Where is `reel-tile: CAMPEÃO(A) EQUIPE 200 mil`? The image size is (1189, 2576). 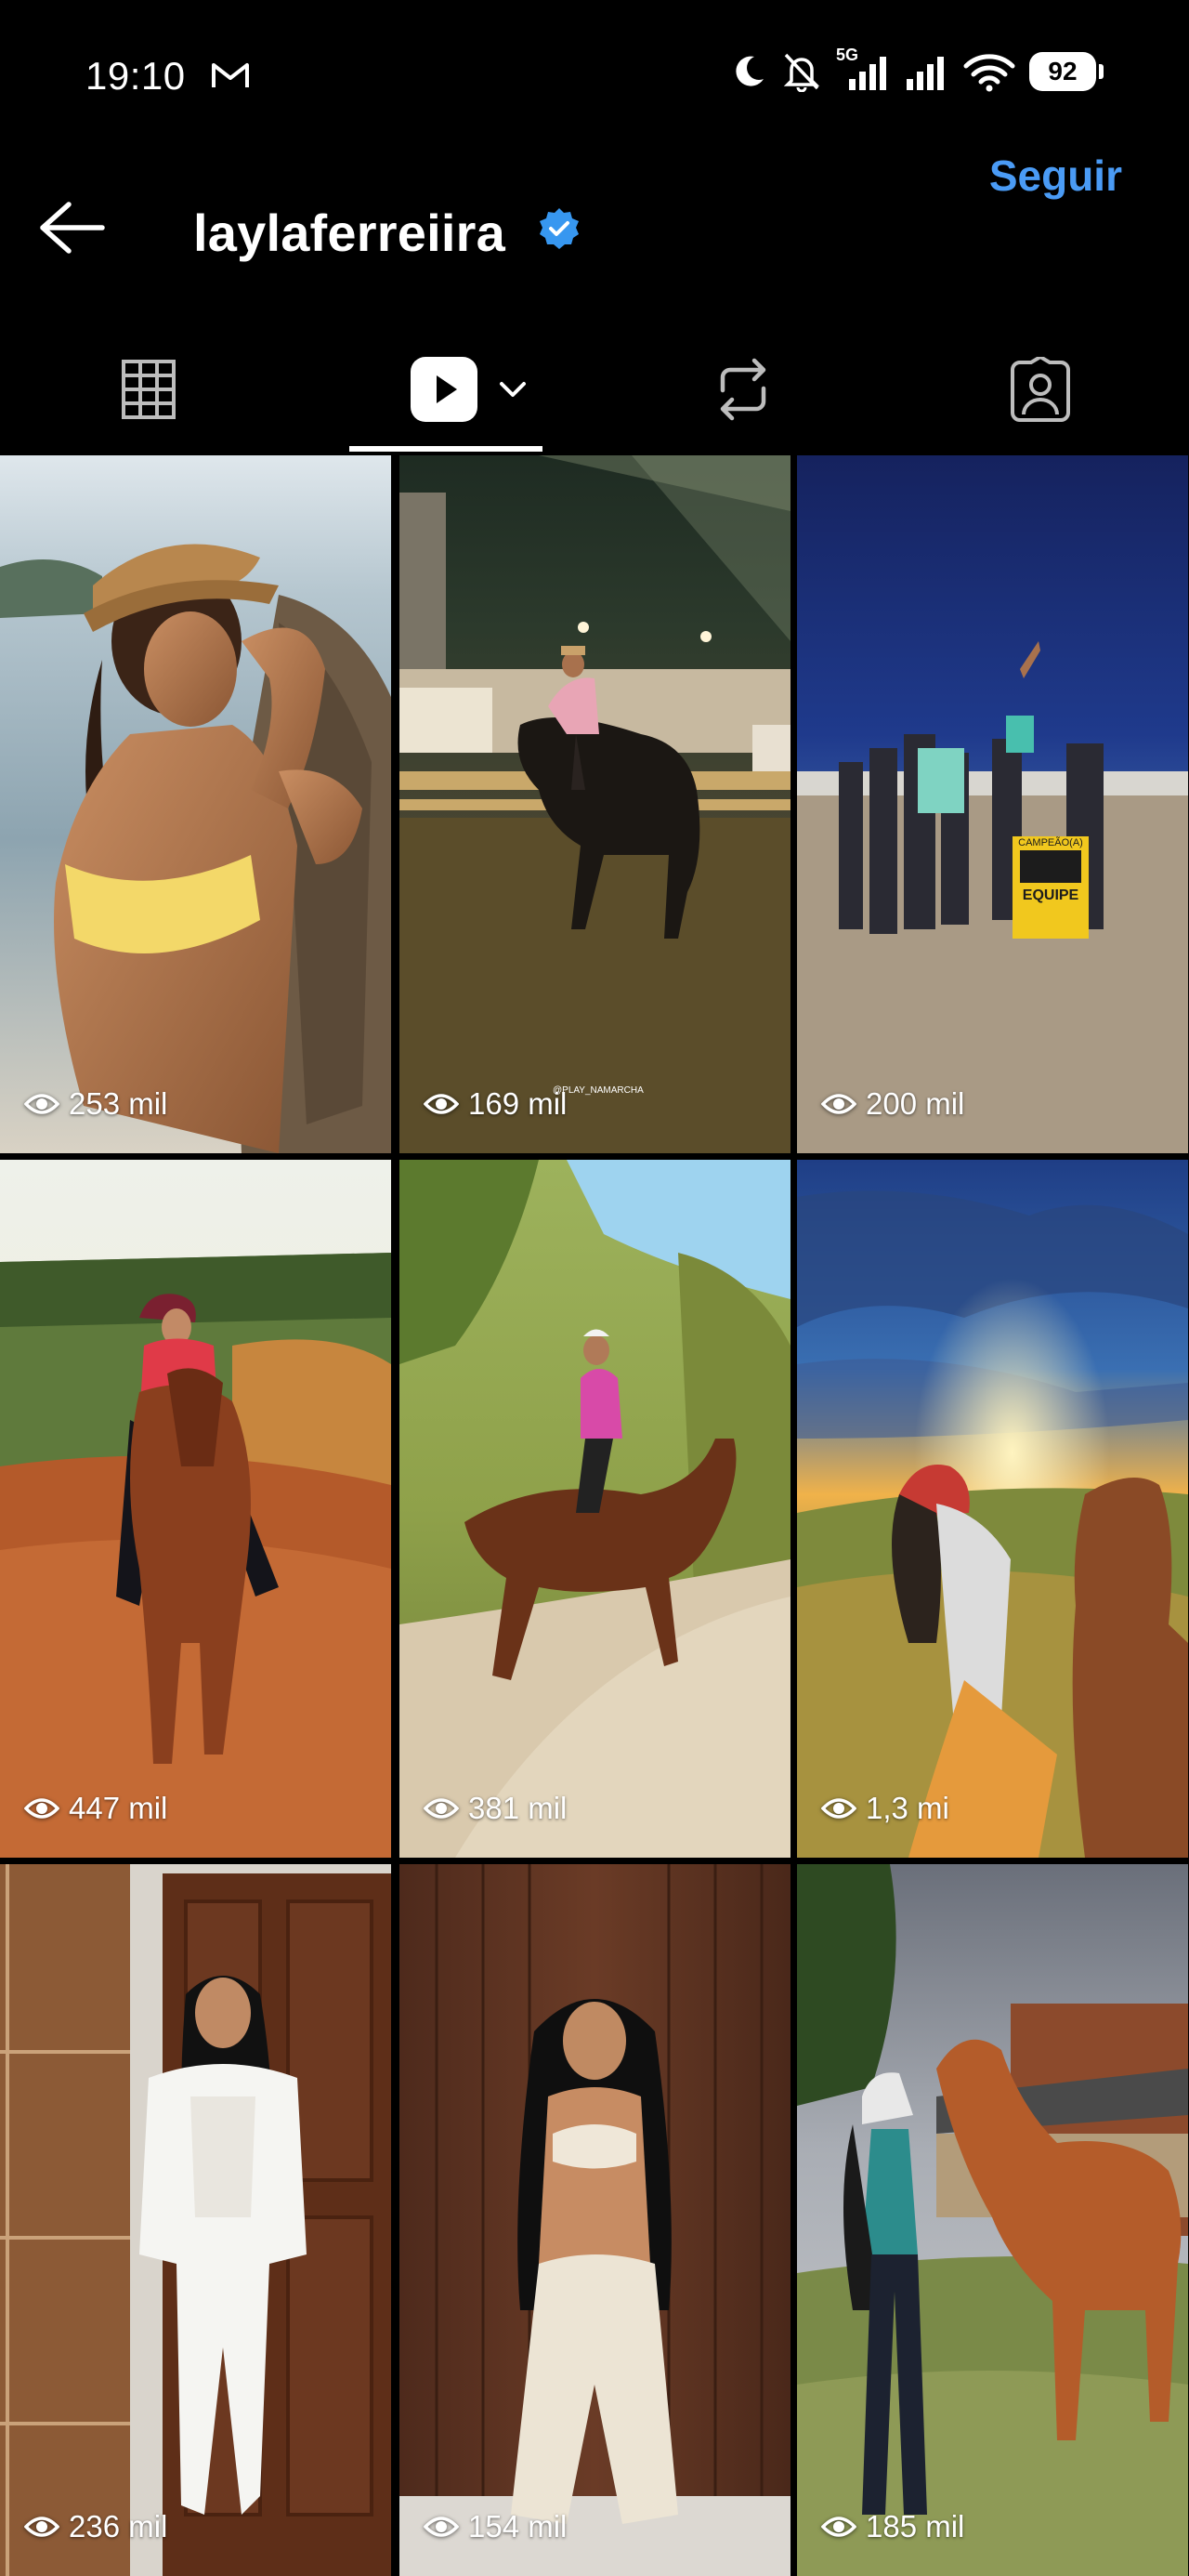 reel-tile: CAMPEÃO(A) EQUIPE 200 mil is located at coordinates (993, 804).